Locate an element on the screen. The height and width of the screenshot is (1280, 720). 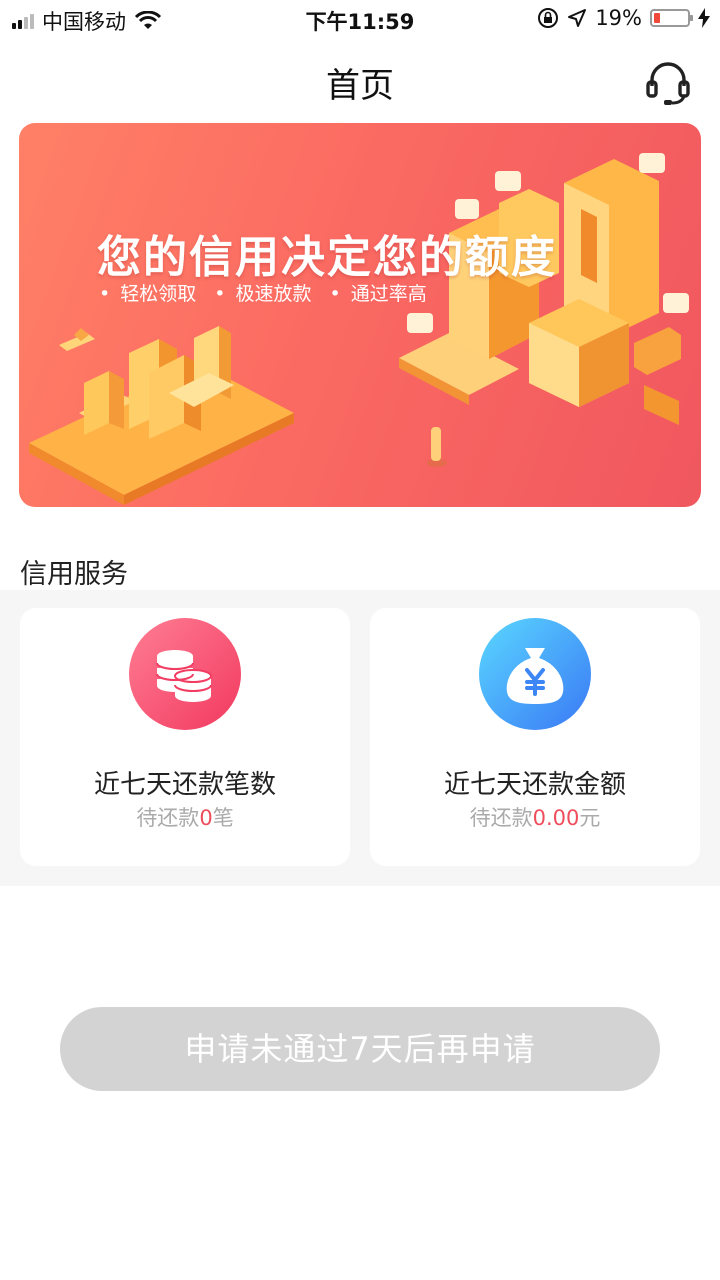
banner-bullet: 极速放款 is located at coordinates (262, 292).